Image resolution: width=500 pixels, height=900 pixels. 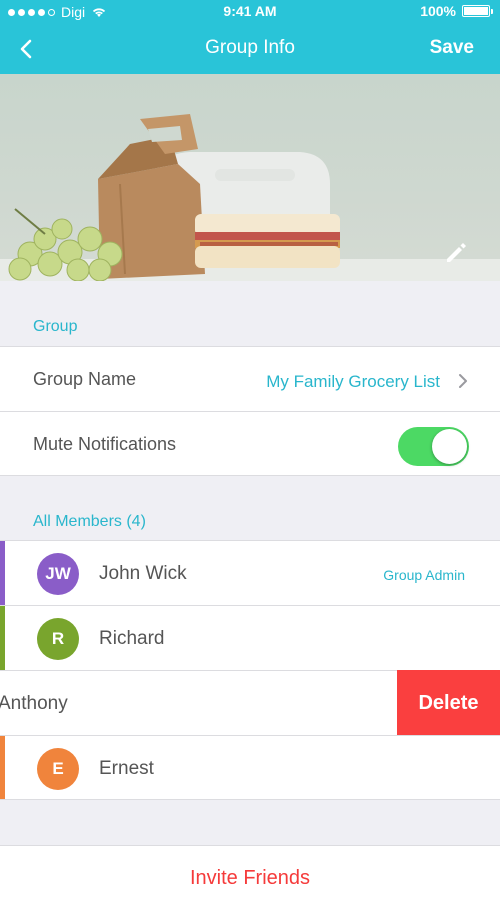 What do you see at coordinates (250, 637) in the screenshot?
I see `member-row: R Richard` at bounding box center [250, 637].